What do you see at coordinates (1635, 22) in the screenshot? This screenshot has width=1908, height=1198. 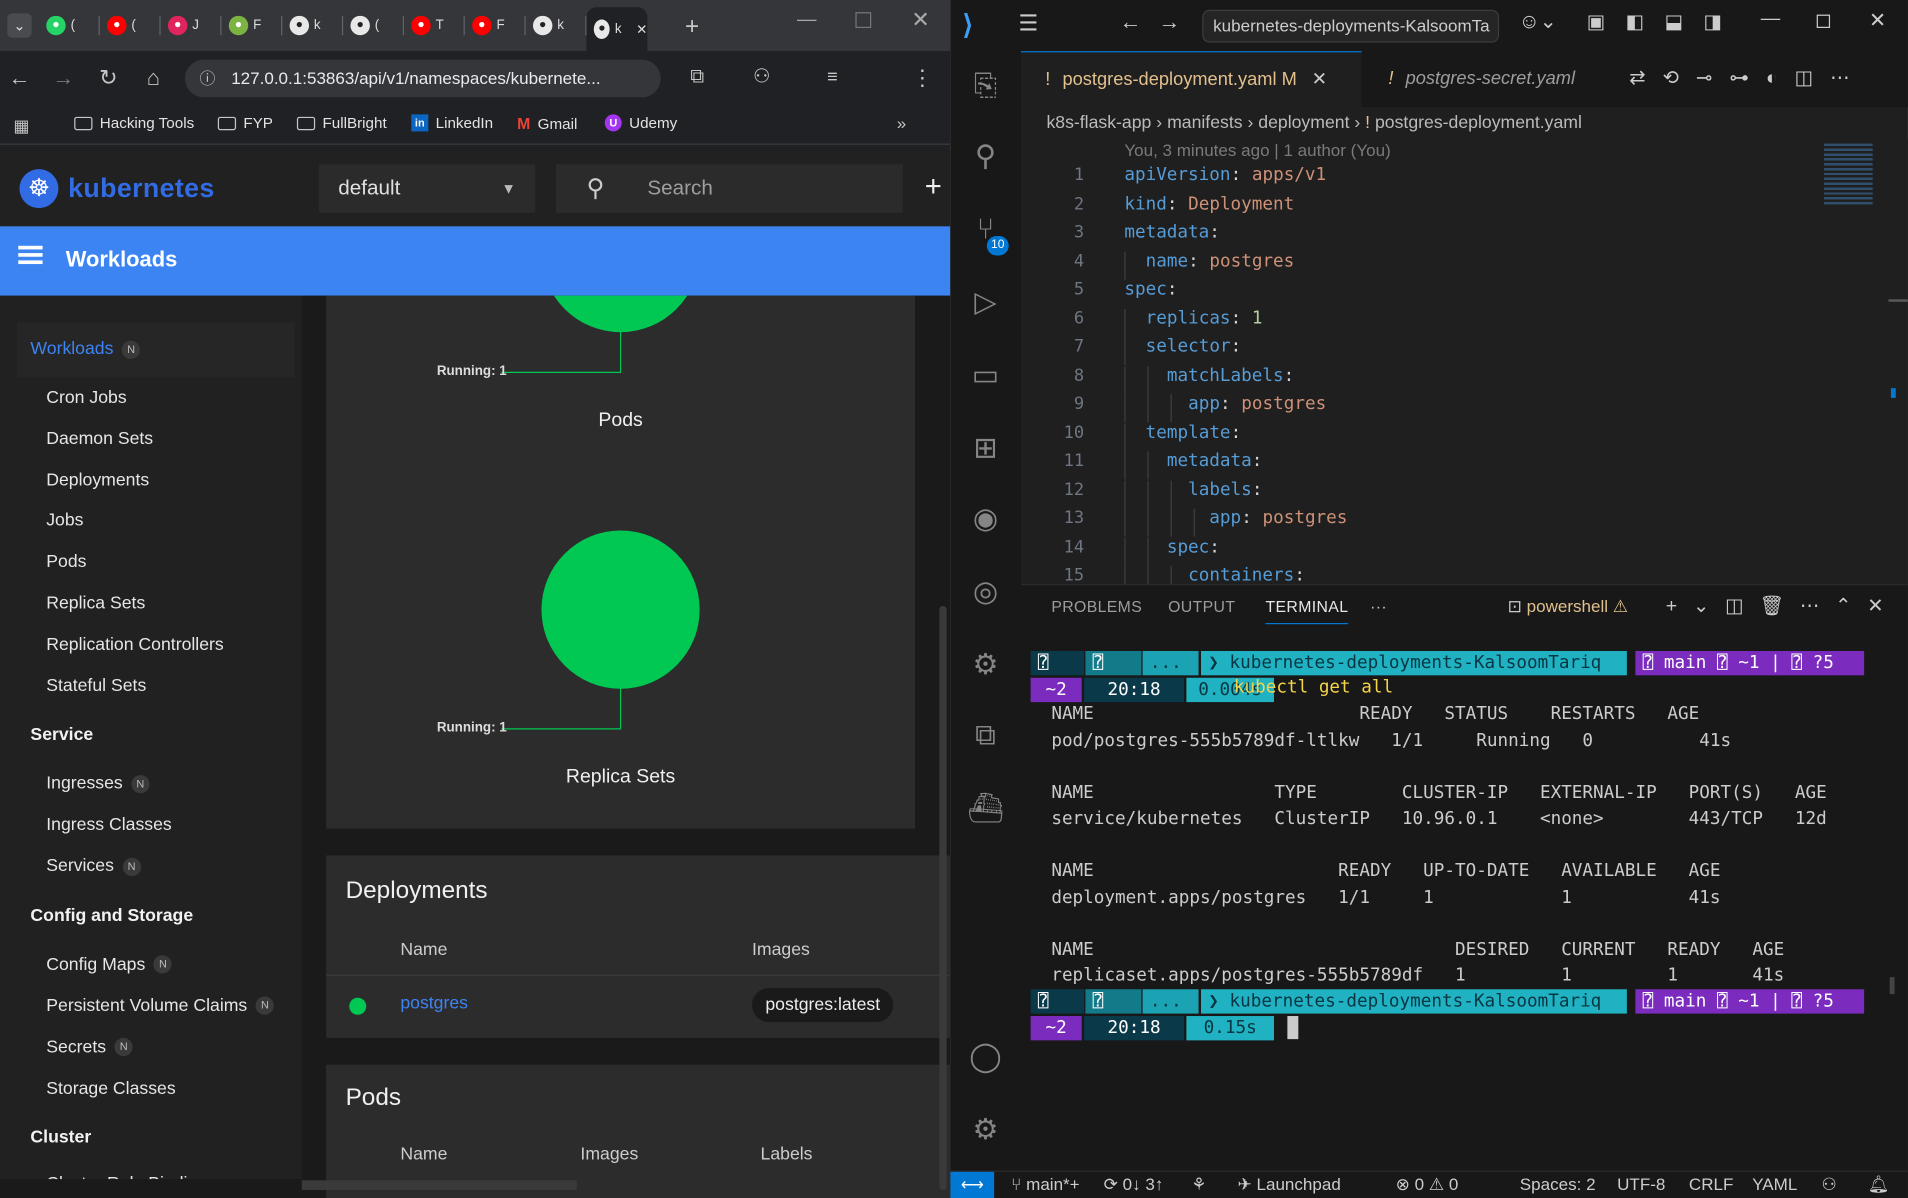 I see `toggle-sidebar-icon: ◧` at bounding box center [1635, 22].